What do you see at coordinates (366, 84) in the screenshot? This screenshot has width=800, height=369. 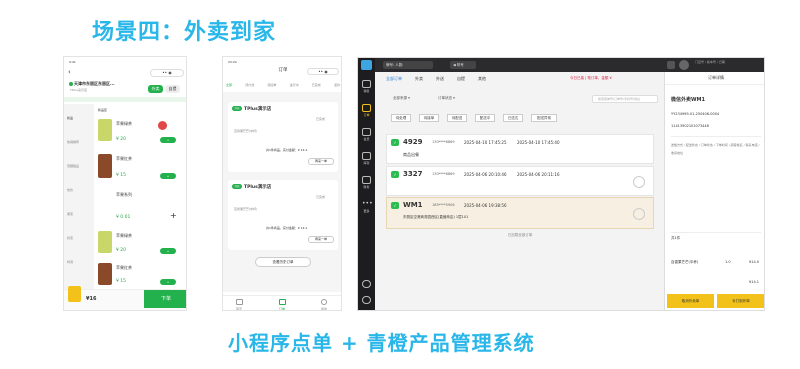 I see `sales-icon` at bounding box center [366, 84].